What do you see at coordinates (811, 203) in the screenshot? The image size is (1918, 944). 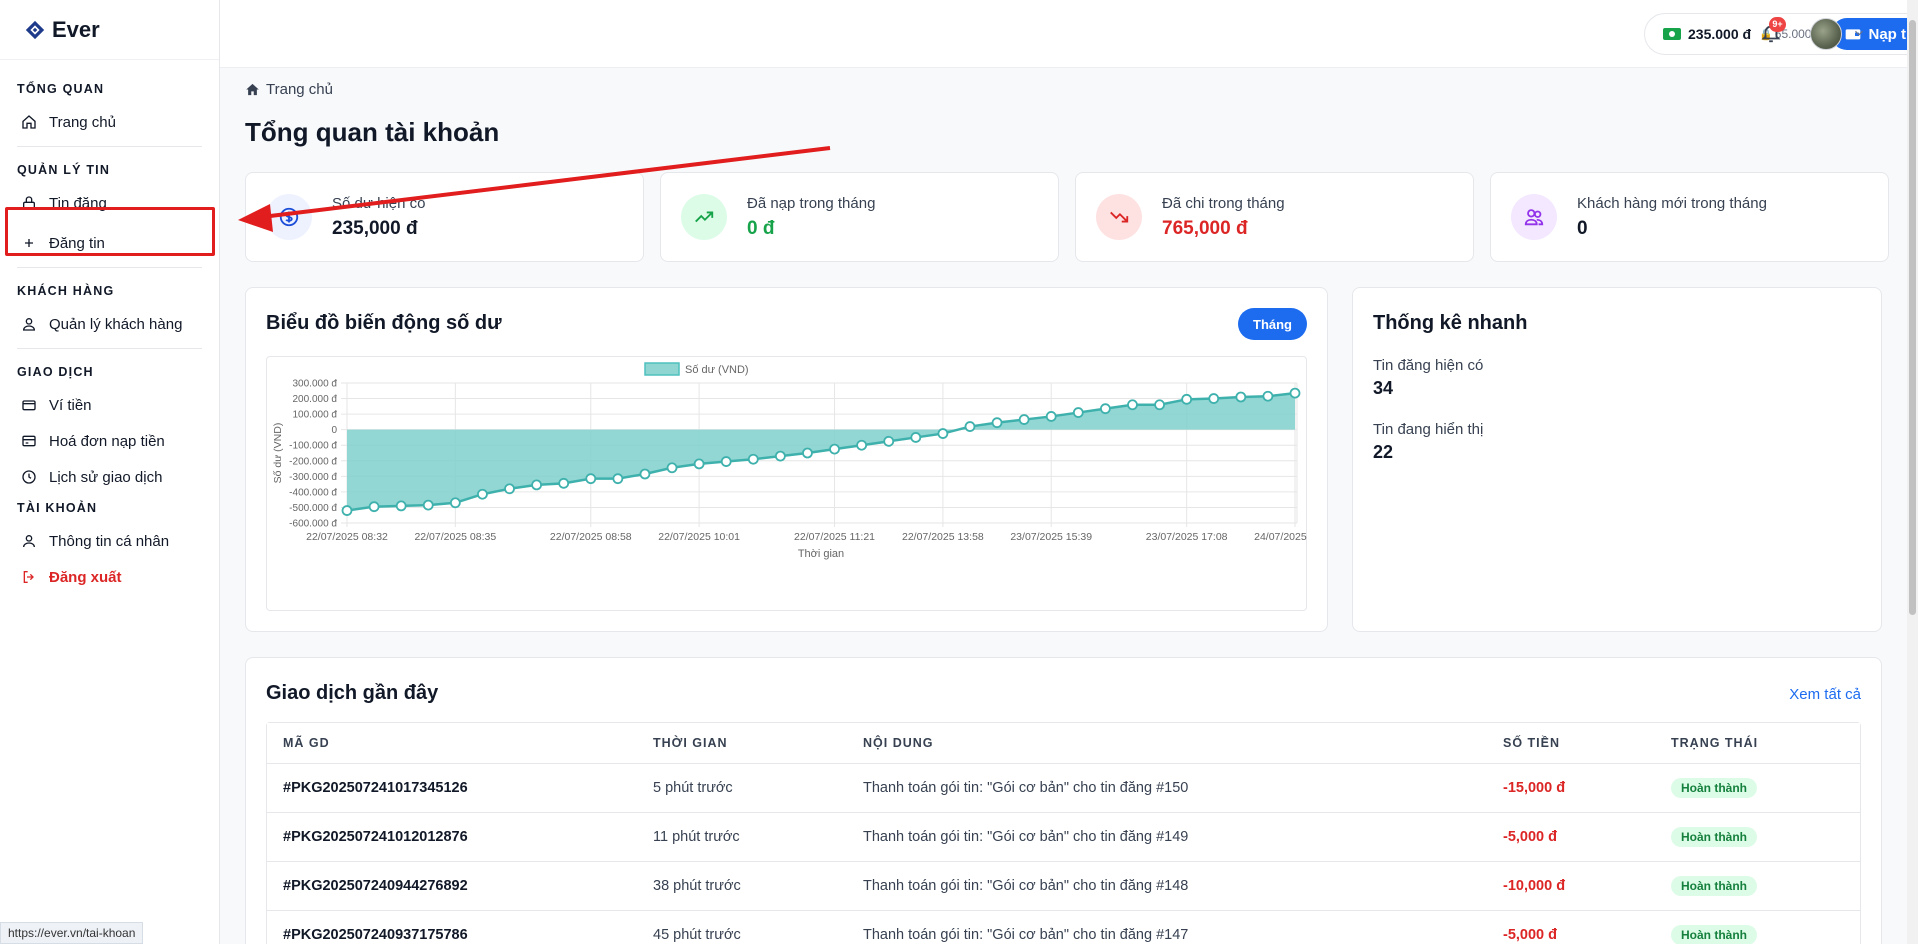 I see `stat-label: Đã nạp trong tháng` at bounding box center [811, 203].